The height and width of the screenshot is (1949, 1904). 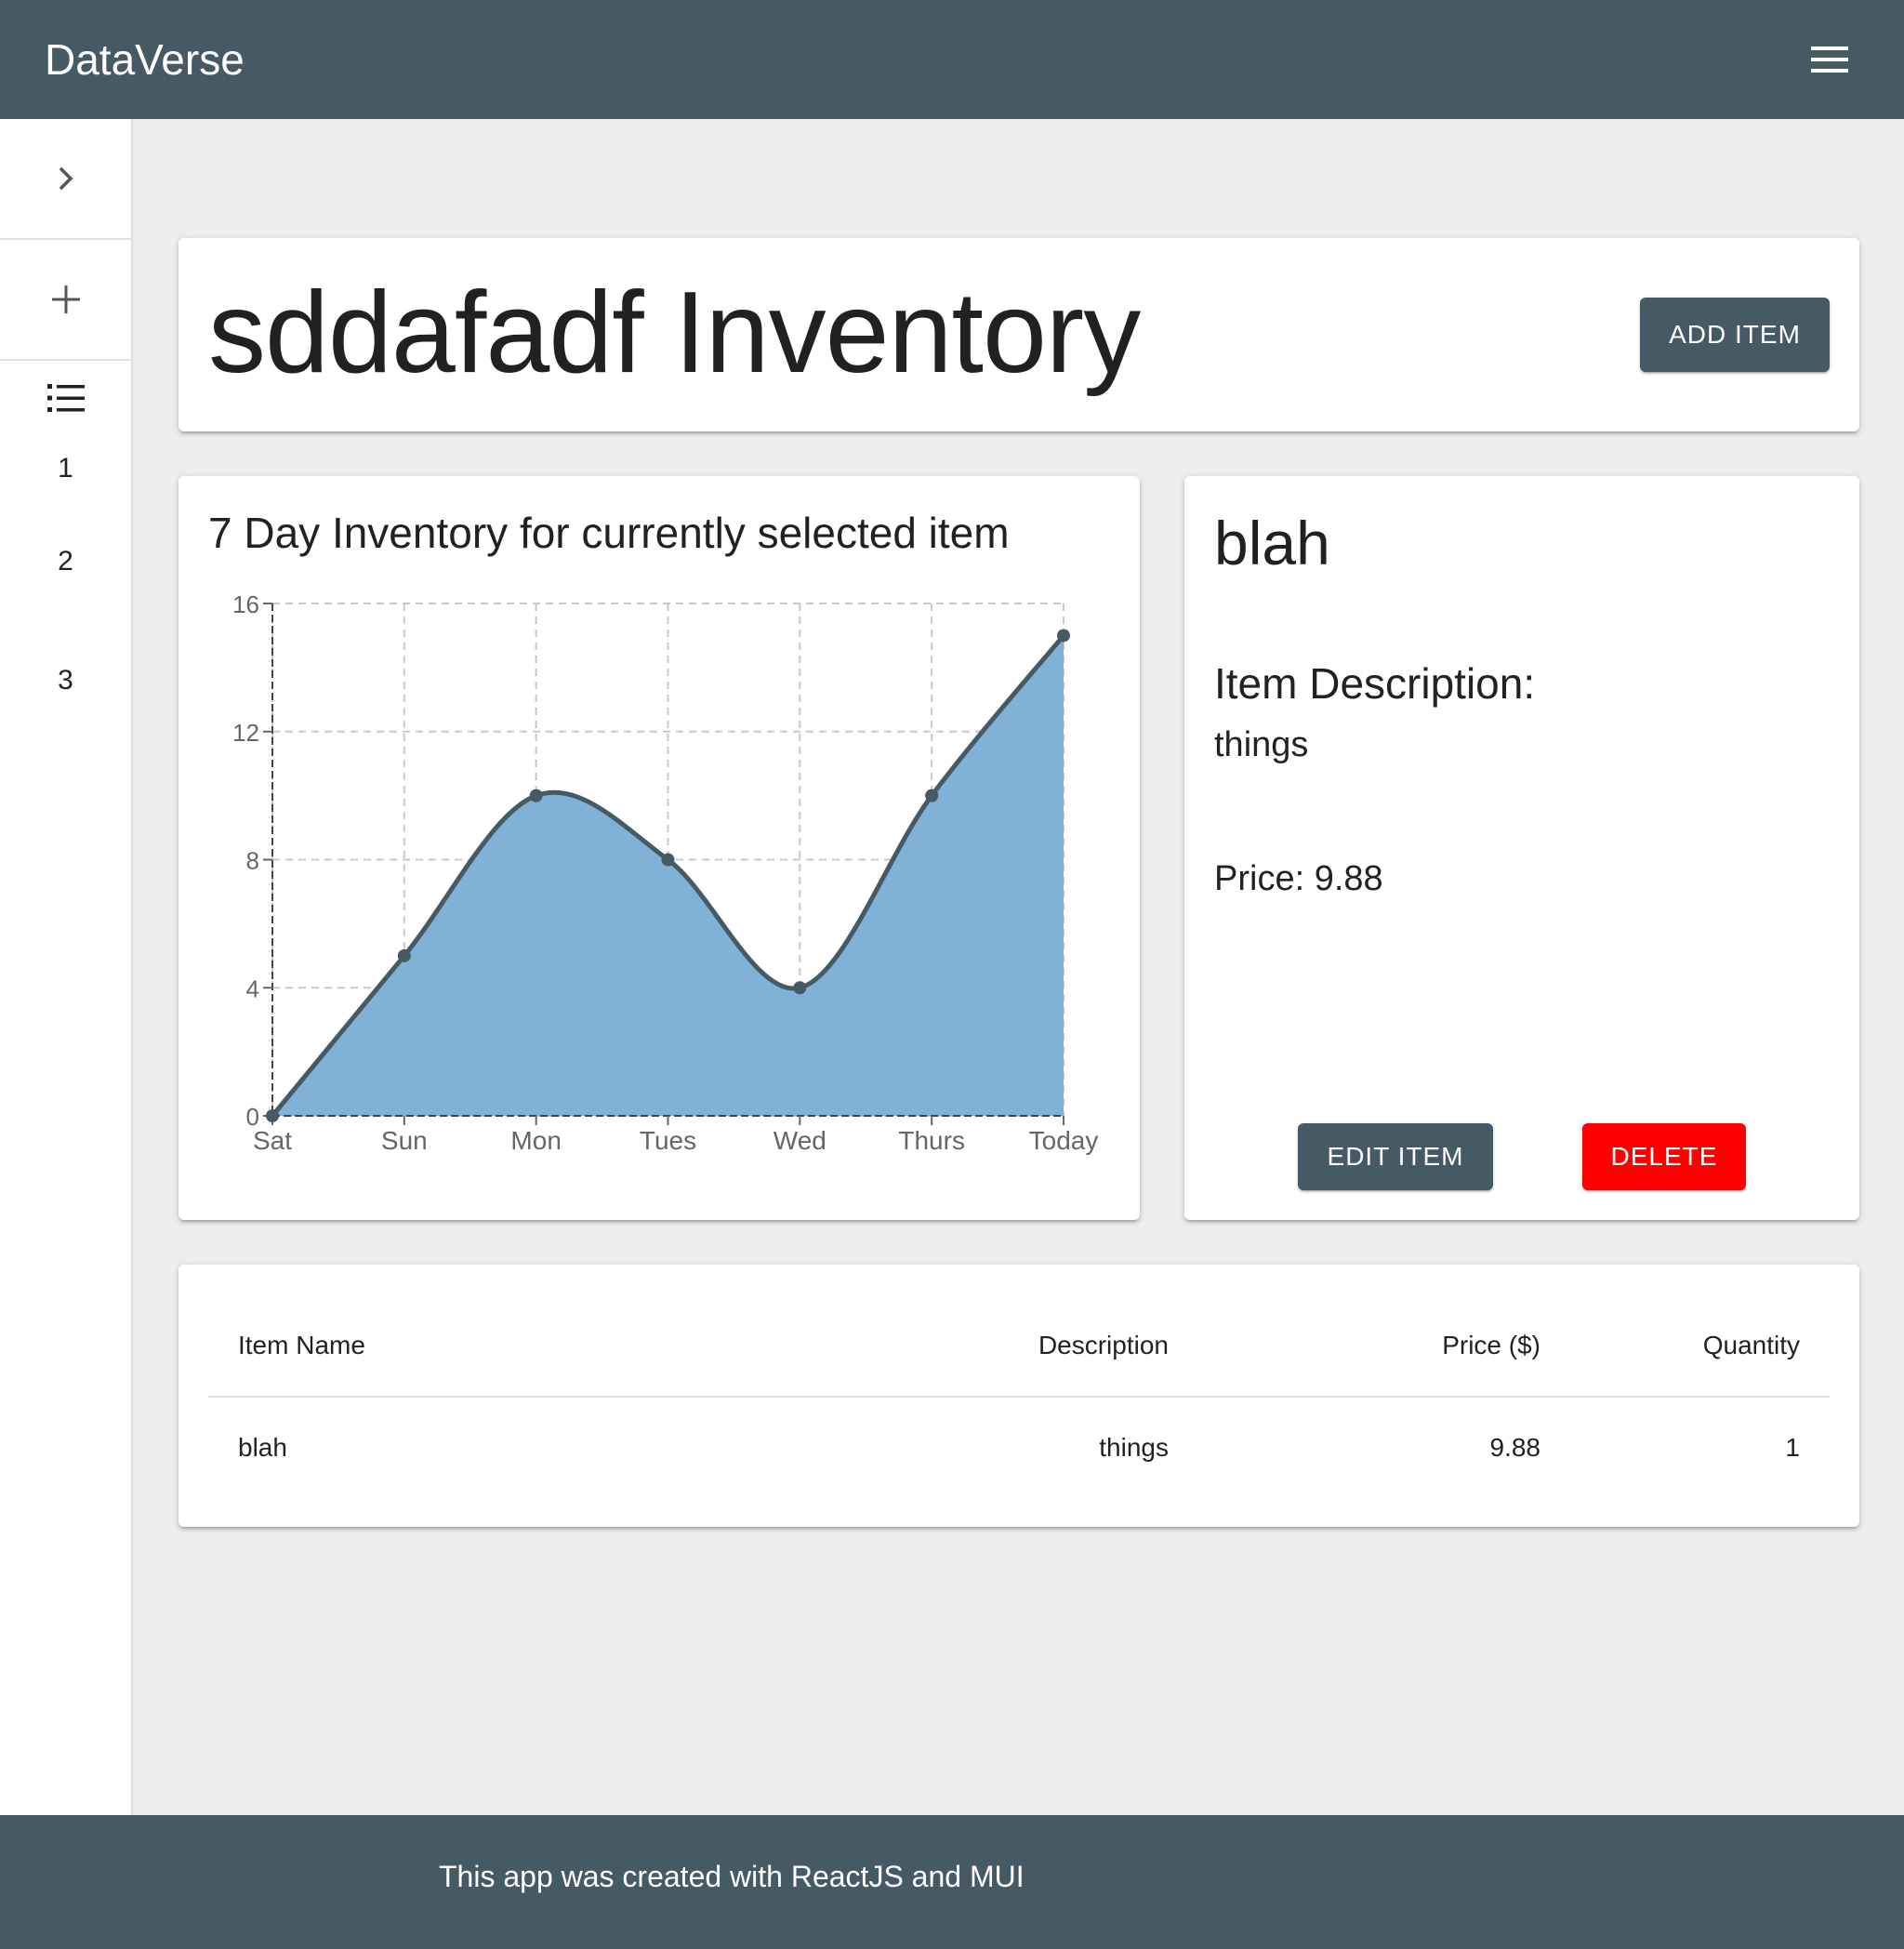 What do you see at coordinates (252, 861) in the screenshot?
I see `y-tick-label: 8` at bounding box center [252, 861].